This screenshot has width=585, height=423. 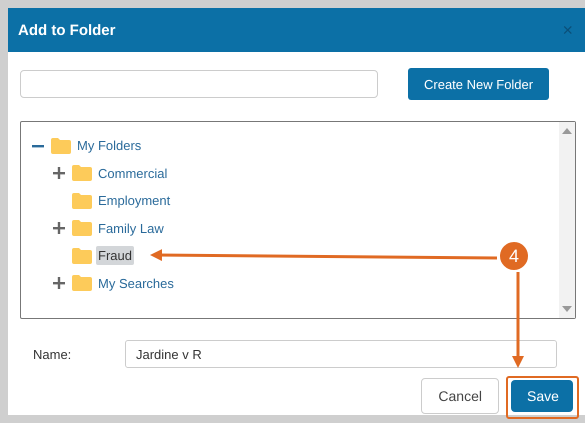 What do you see at coordinates (479, 84) in the screenshot?
I see `create-folder-button: Create New Folder` at bounding box center [479, 84].